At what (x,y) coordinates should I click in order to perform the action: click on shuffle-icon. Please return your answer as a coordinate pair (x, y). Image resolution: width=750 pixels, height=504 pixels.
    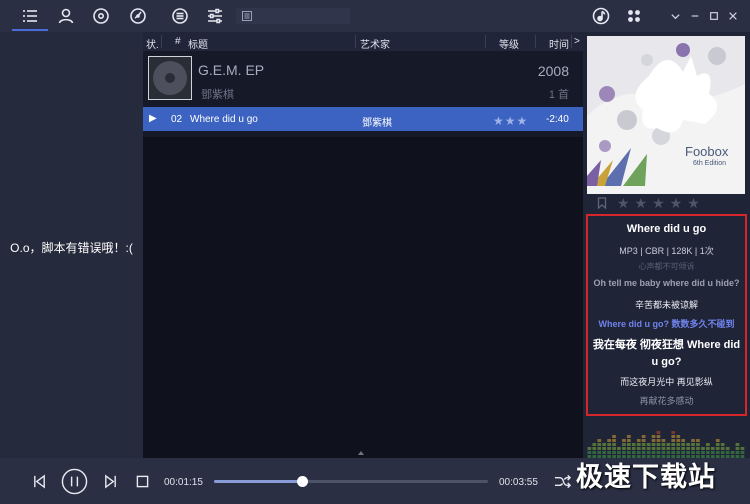
    Looking at the image, I should click on (562, 481).